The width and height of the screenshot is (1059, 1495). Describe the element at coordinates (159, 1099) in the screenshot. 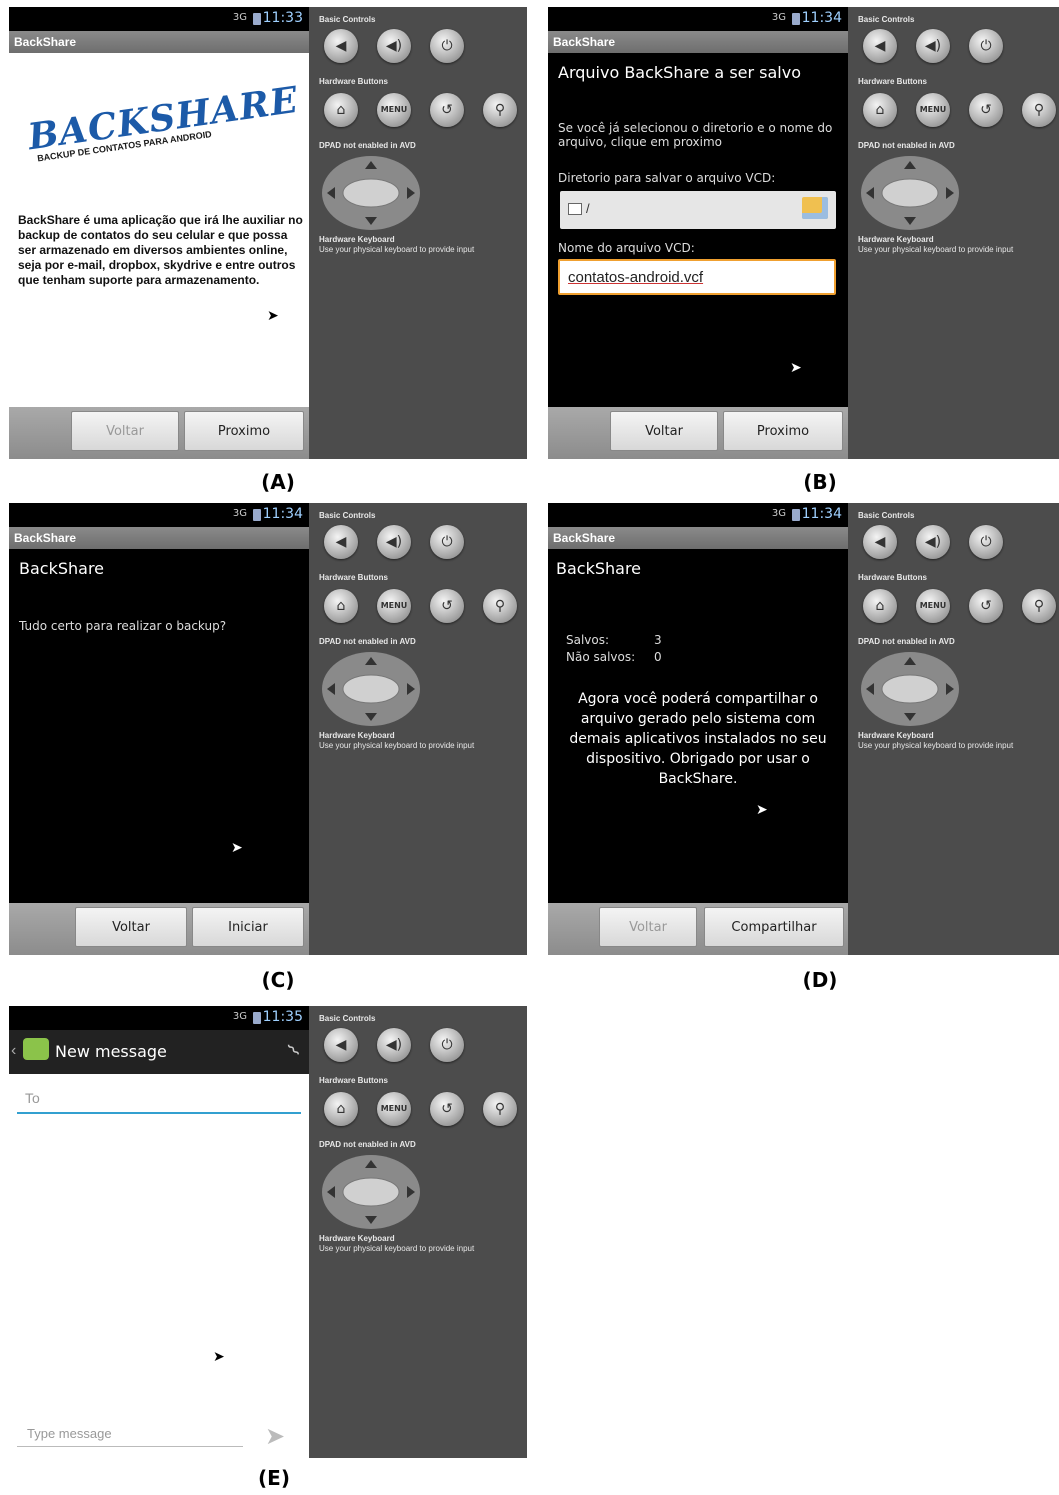

I see `recipient-input: To` at that location.